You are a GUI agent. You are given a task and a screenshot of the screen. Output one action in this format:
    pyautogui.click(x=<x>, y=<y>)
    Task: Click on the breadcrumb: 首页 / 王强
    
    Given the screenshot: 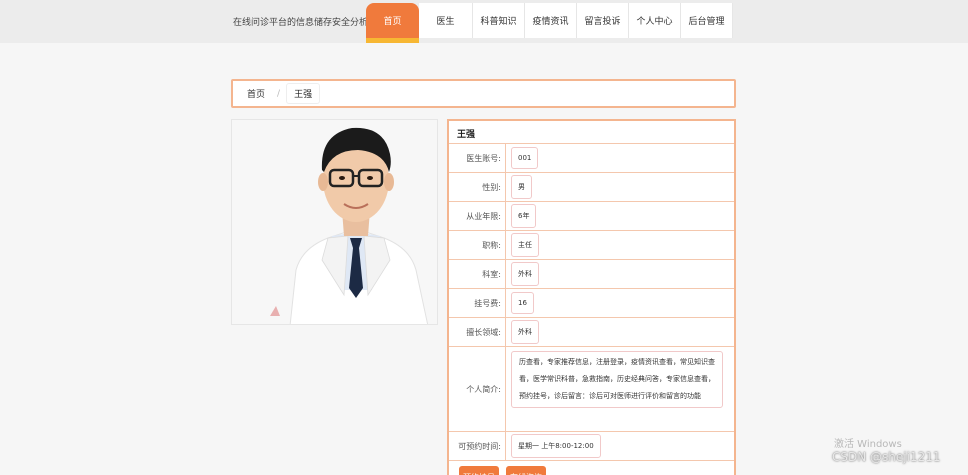 What is the action you would take?
    pyautogui.click(x=483, y=93)
    